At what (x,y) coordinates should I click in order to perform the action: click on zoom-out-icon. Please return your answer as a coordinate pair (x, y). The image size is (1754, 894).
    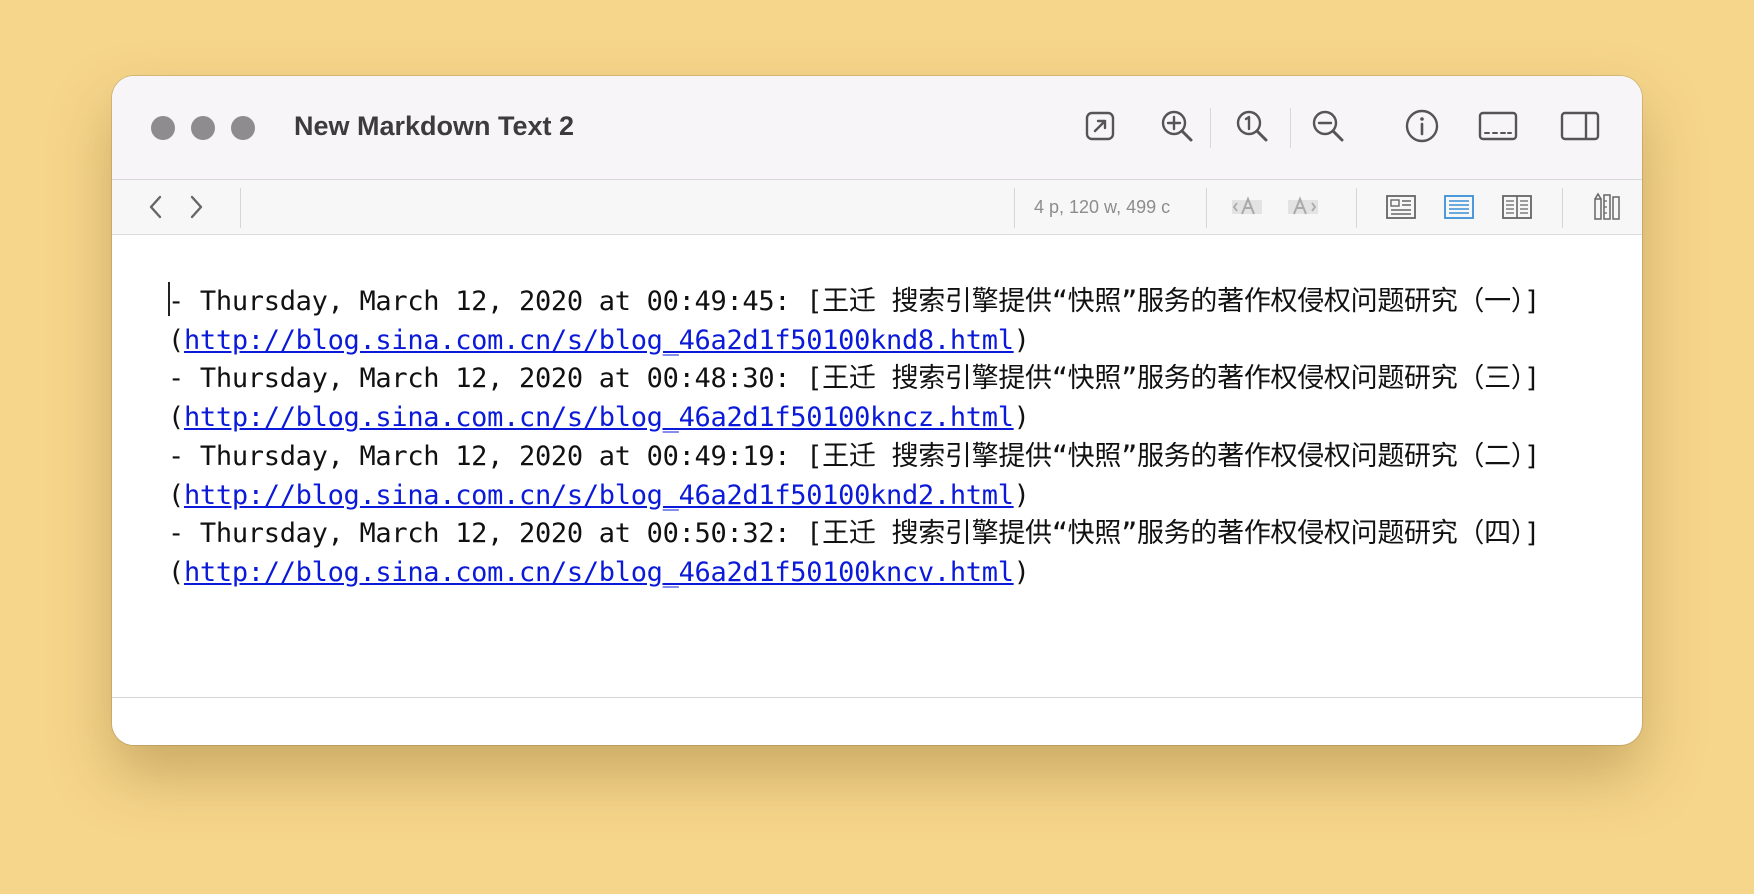
    Looking at the image, I should click on (1328, 126).